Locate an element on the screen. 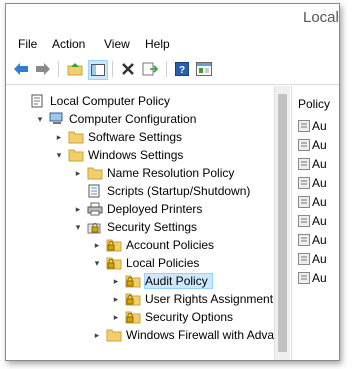 Image resolution: width=353 pixels, height=369 pixels. tree-node-label: Scripts (Startup/Shutdown) is located at coordinates (178, 191).